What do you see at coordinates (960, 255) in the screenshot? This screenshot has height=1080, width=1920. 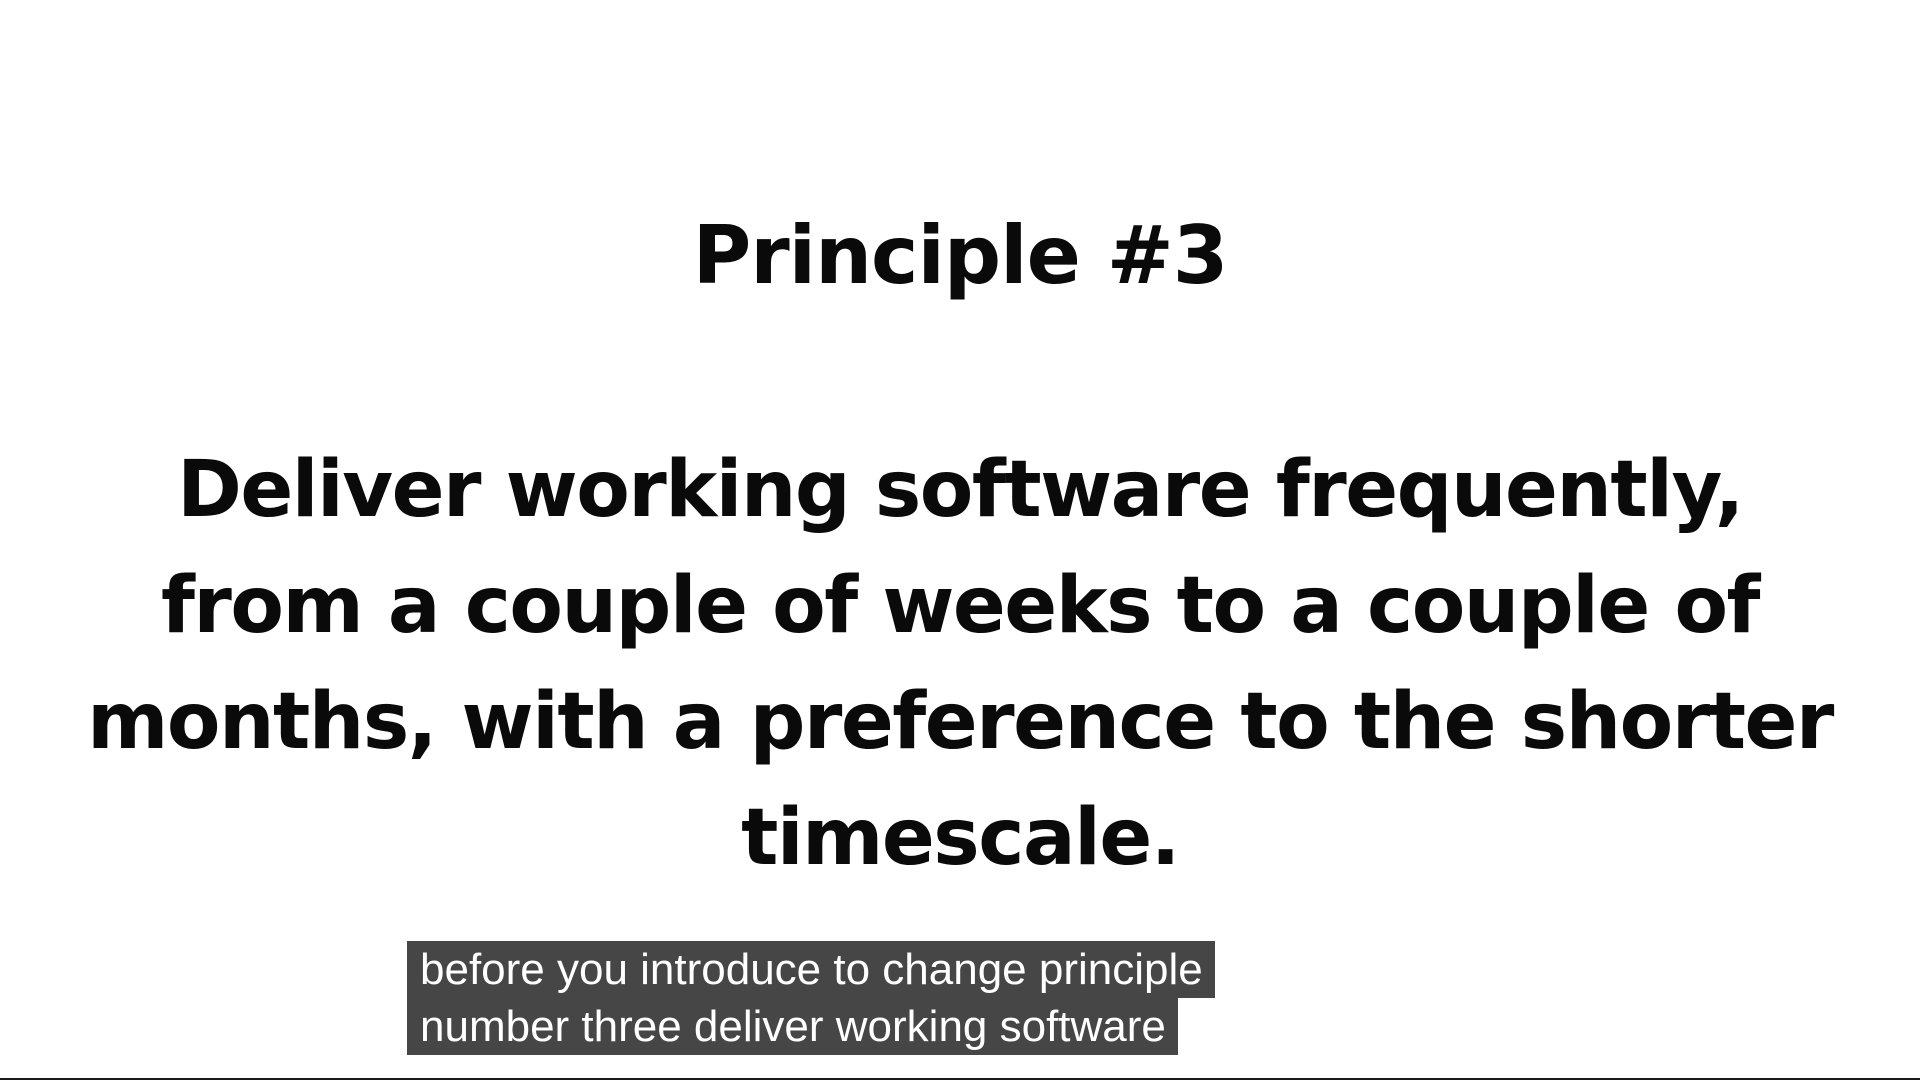 I see `slide-title: Principle #3` at bounding box center [960, 255].